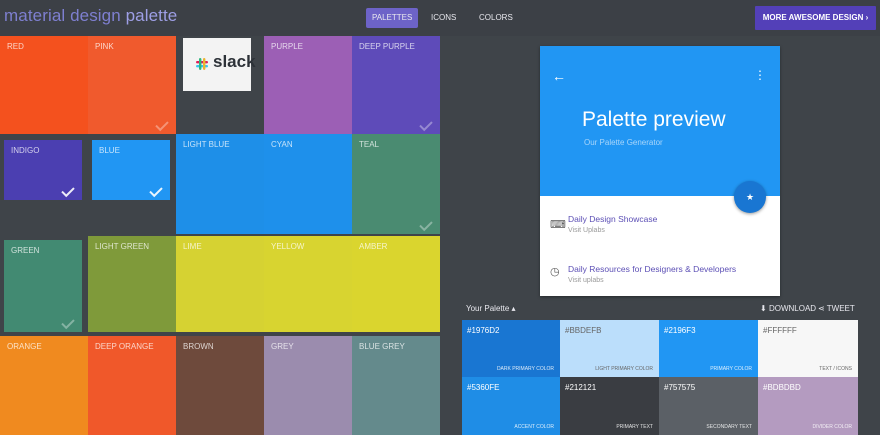 Image resolution: width=880 pixels, height=435 pixels. What do you see at coordinates (392, 18) in the screenshot?
I see `tab-palettes: PALETTES` at bounding box center [392, 18].